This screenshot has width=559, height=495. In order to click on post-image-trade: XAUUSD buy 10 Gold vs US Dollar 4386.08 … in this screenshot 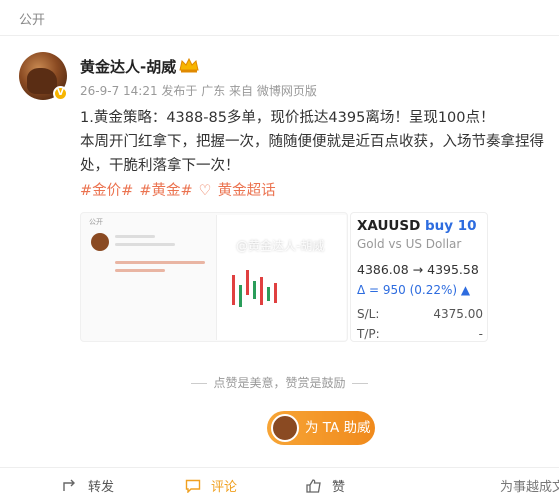, I will do `click(419, 277)`.